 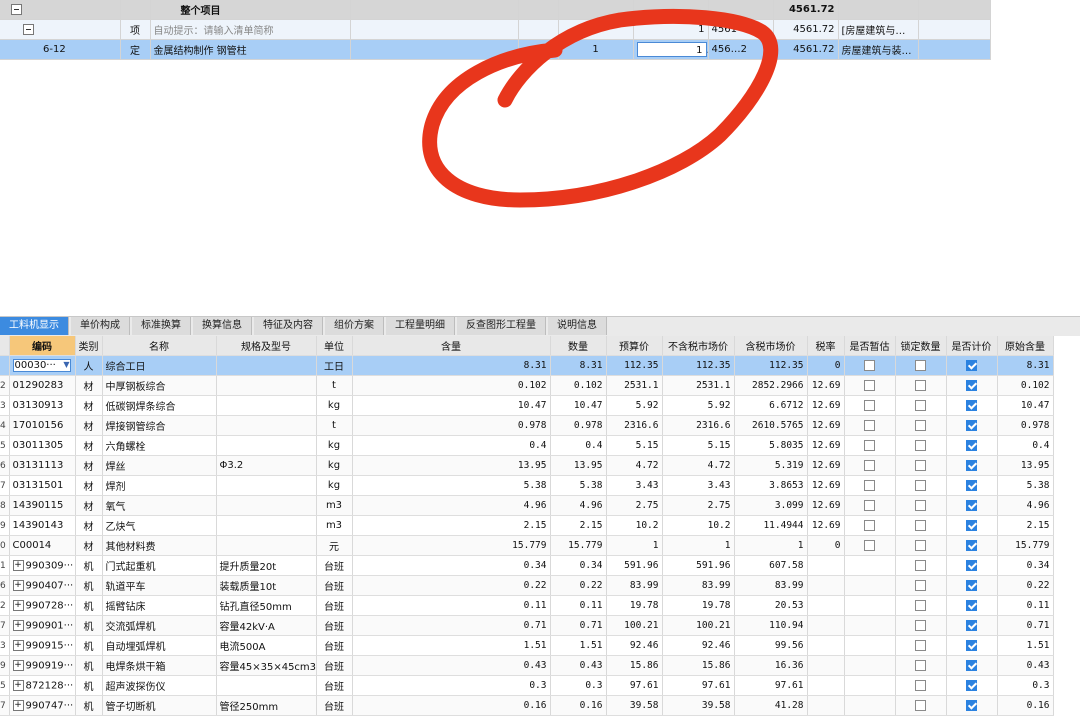 What do you see at coordinates (451, 405) in the screenshot?
I see `resource-content: 10.47` at bounding box center [451, 405].